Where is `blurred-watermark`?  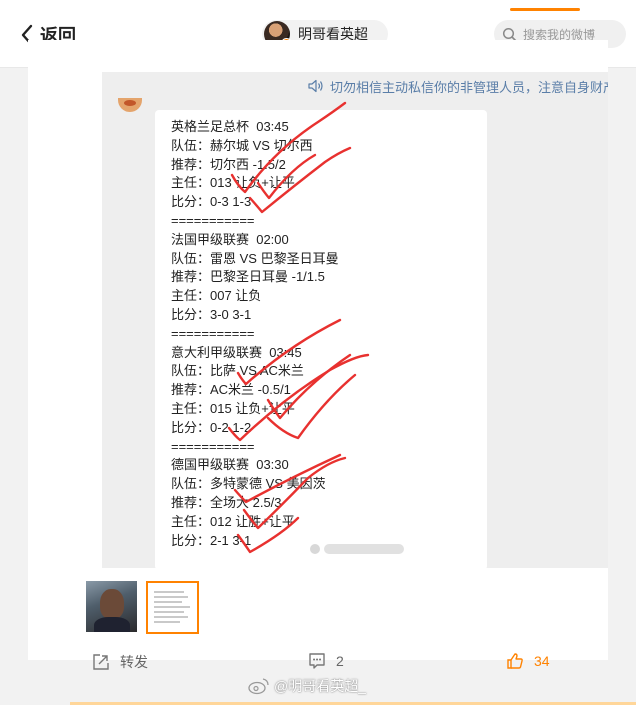
blurred-watermark is located at coordinates (357, 549).